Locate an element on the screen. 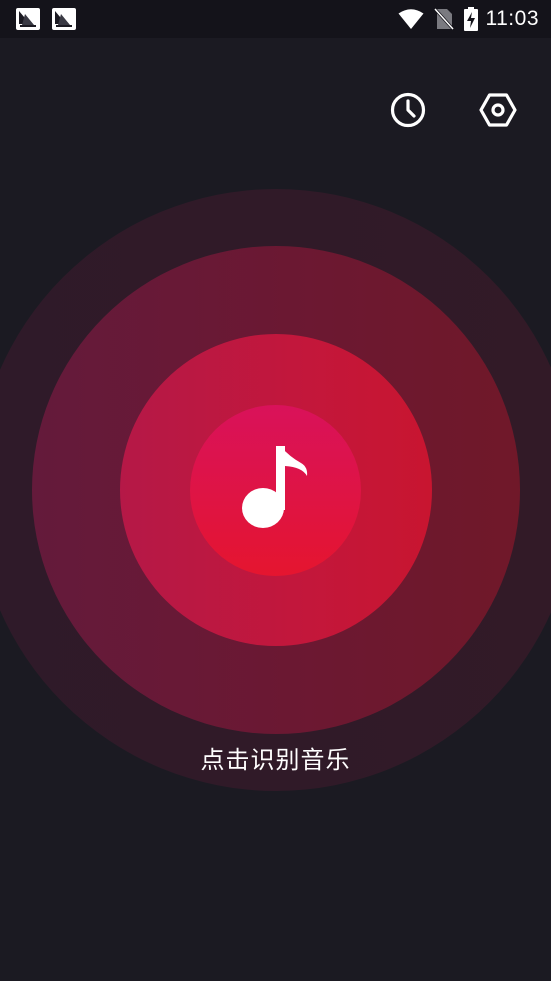 The width and height of the screenshot is (551, 981). battery-charging-icon is located at coordinates (470, 19).